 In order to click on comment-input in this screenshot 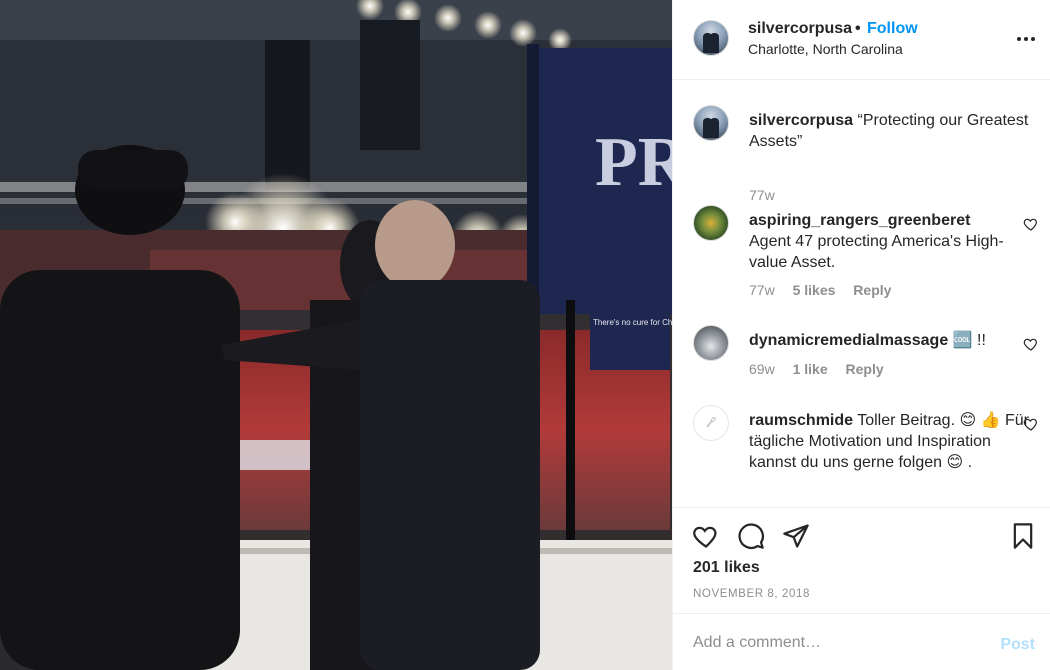, I will do `click(843, 643)`.